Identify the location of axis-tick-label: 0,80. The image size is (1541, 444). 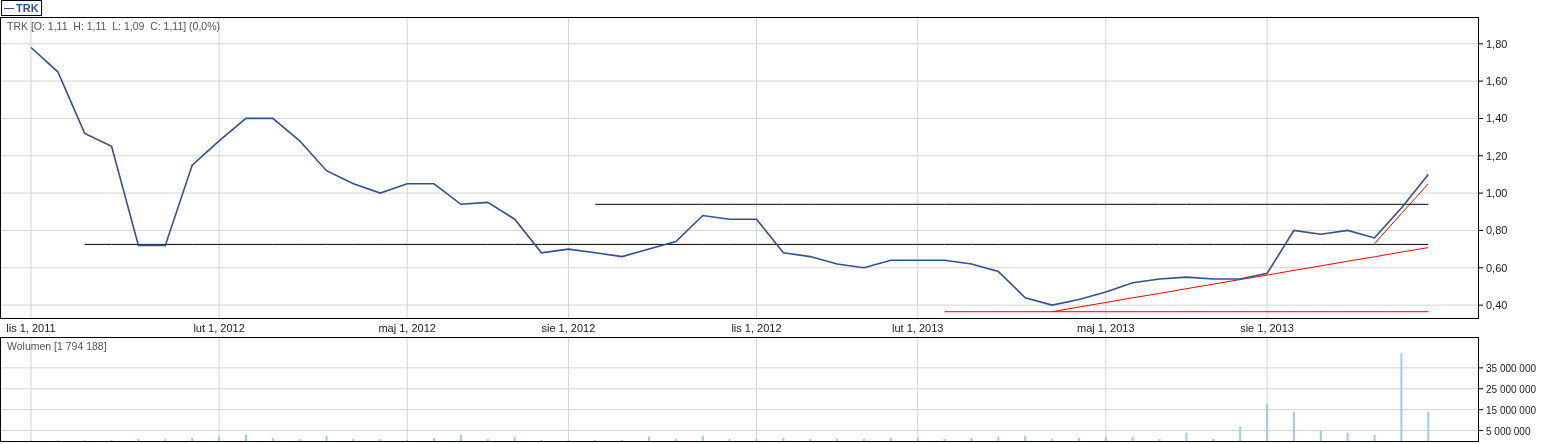
(1497, 230).